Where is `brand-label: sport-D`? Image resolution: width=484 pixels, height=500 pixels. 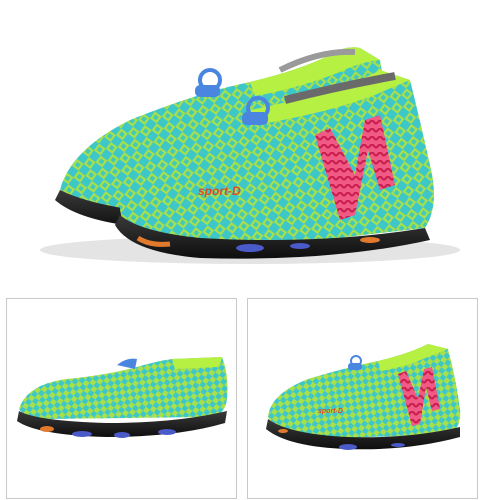
brand-label: sport-D is located at coordinates (219, 191).